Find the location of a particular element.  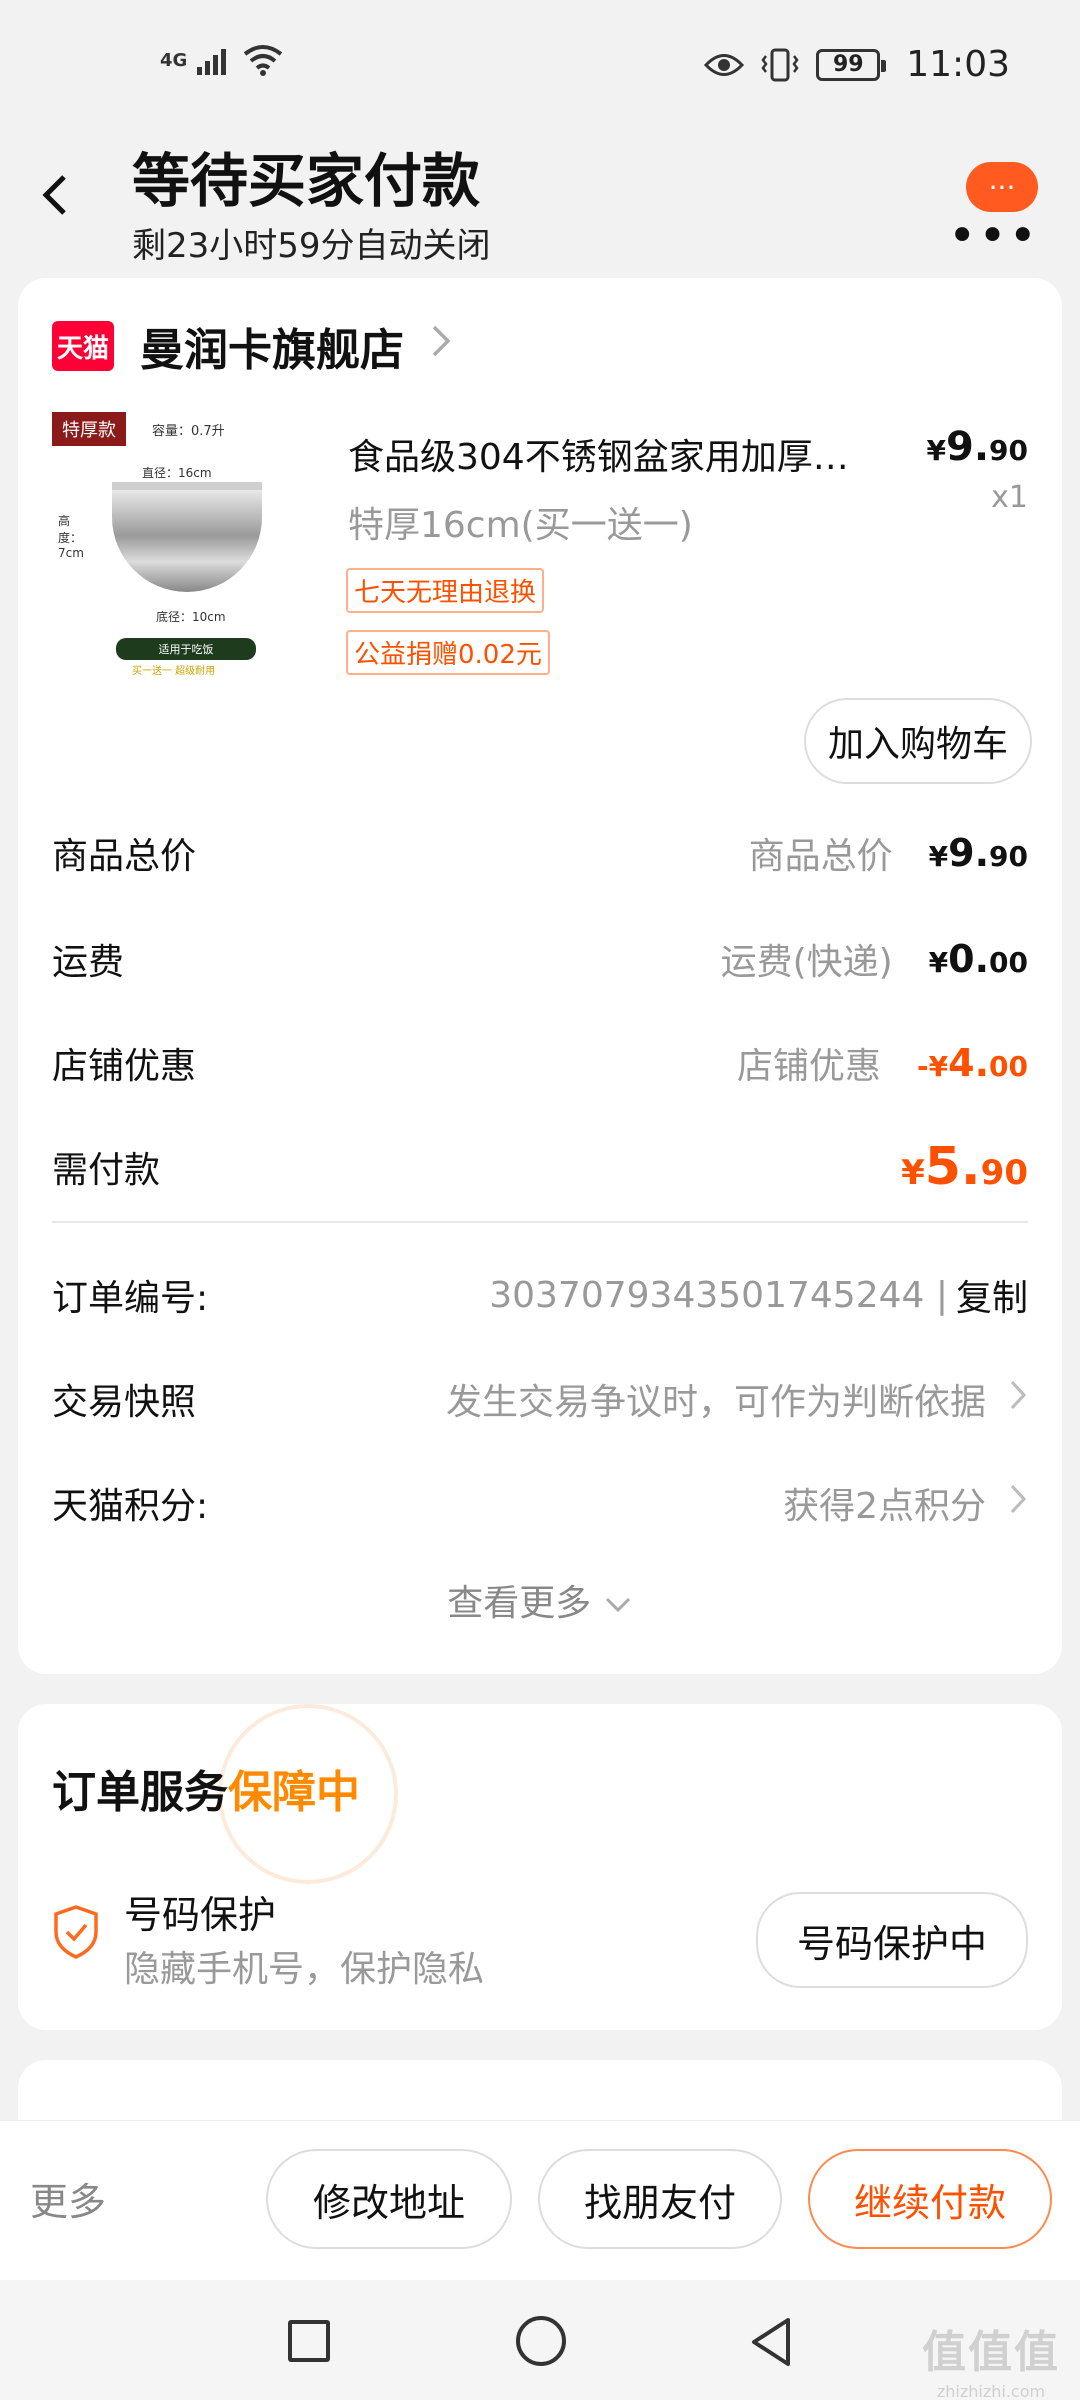

signal-icon is located at coordinates (212, 62).